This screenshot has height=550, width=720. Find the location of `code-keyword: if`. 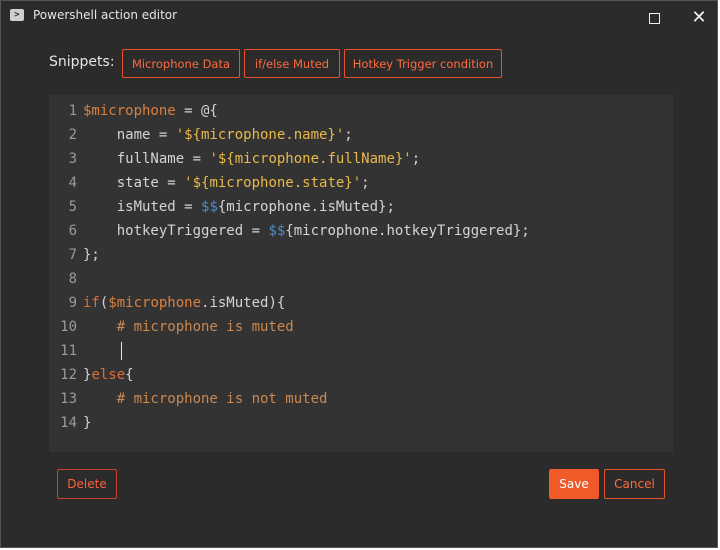

code-keyword: if is located at coordinates (91, 303).